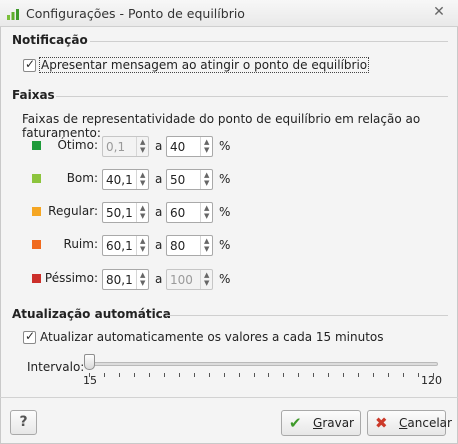  What do you see at coordinates (116, 147) in the screenshot?
I see `range-from-input-value: 0,1` at bounding box center [116, 147].